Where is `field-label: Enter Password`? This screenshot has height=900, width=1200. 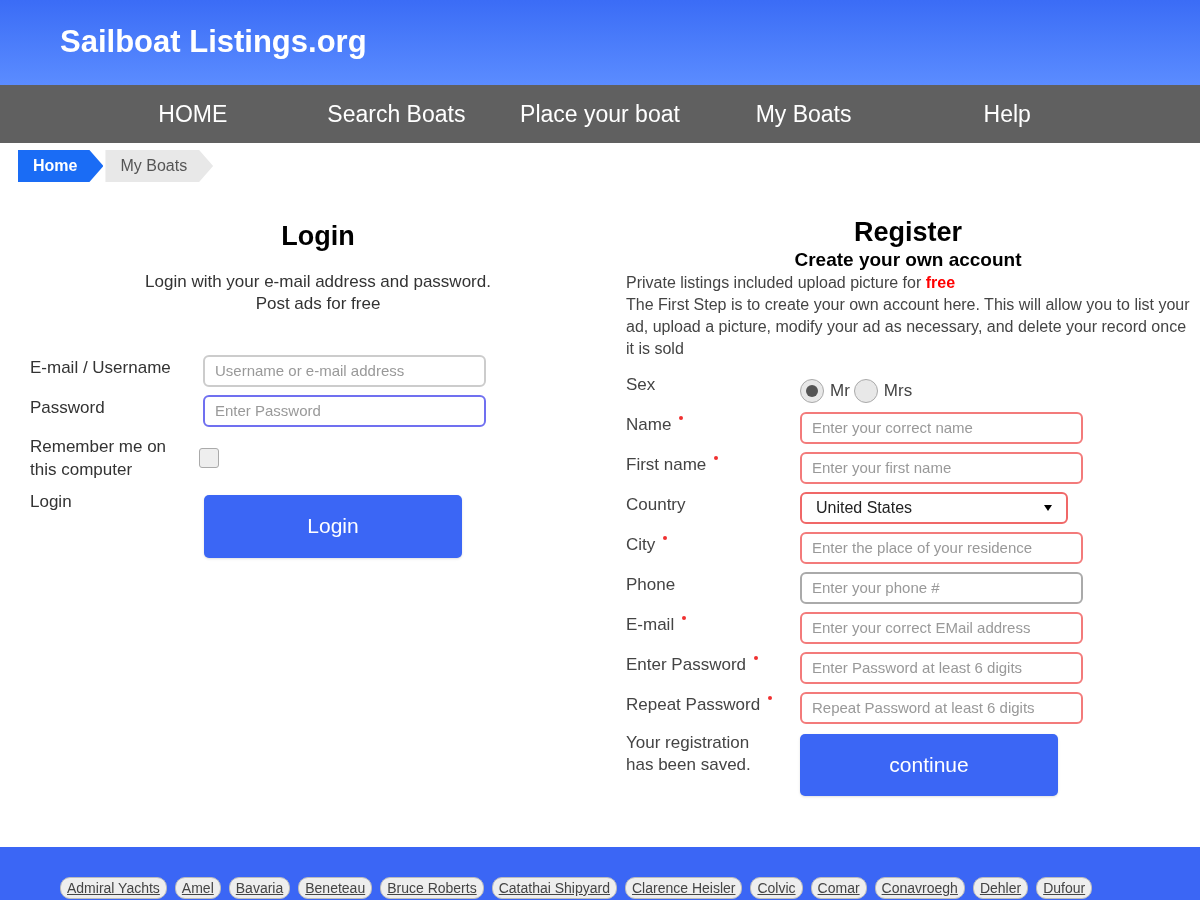 field-label: Enter Password is located at coordinates (686, 664).